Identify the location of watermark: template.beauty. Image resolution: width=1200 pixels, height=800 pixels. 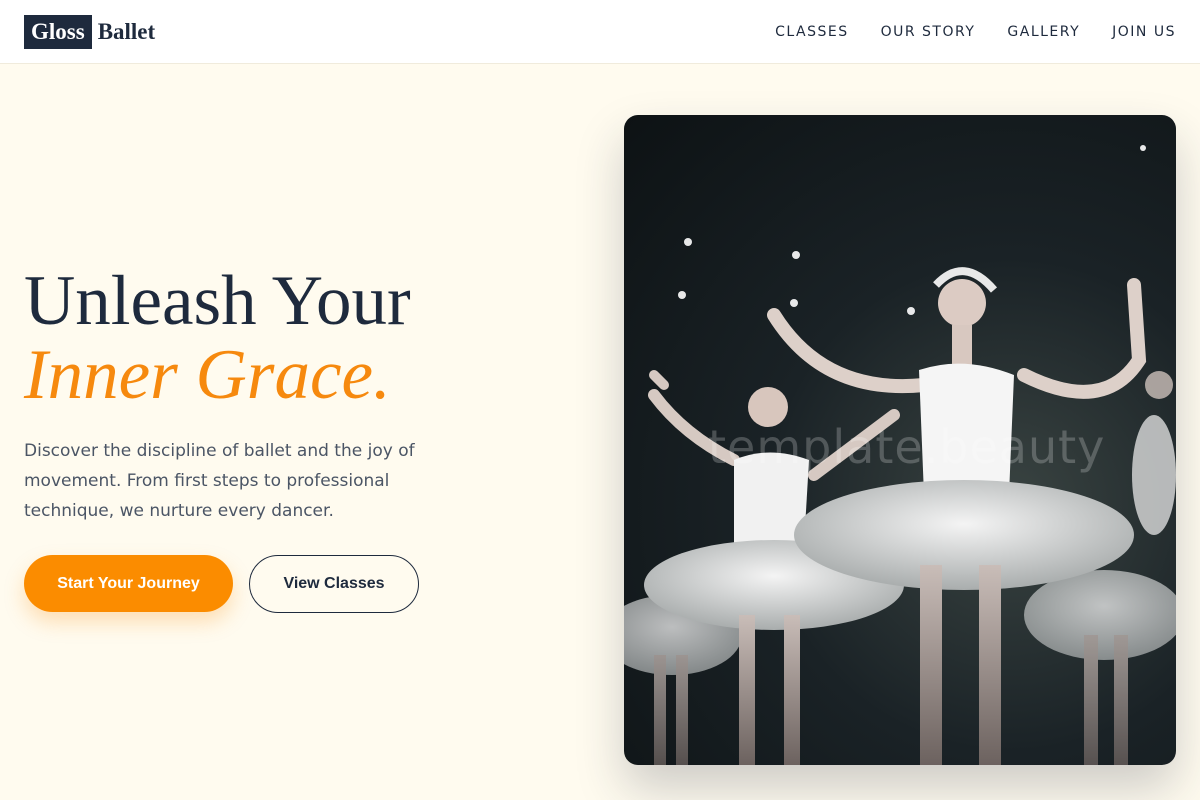
(907, 447).